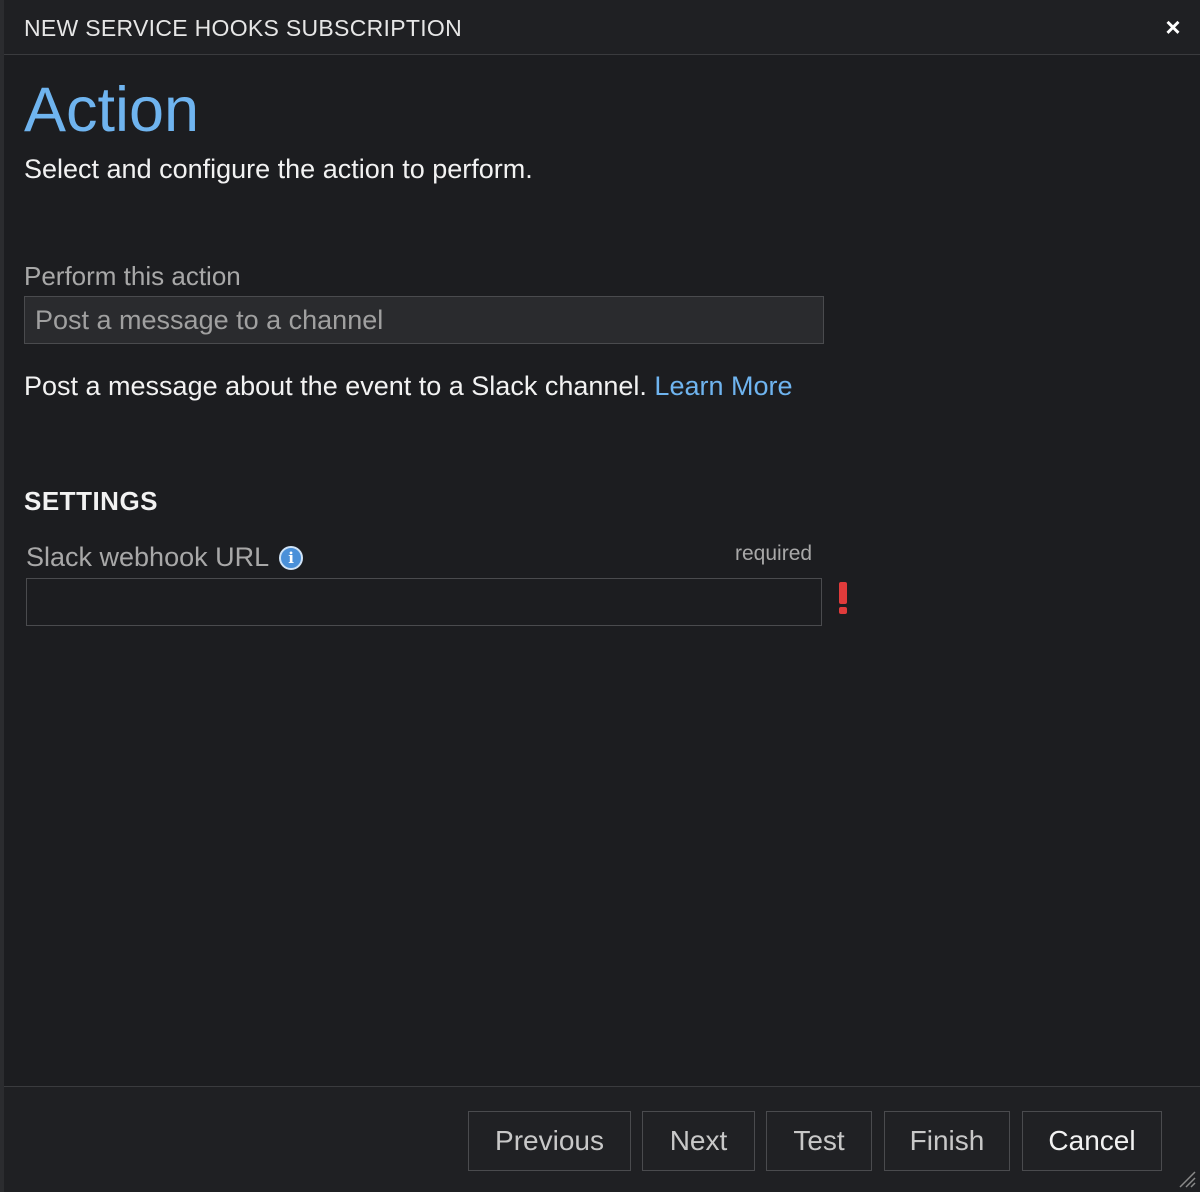 Image resolution: width=1200 pixels, height=1192 pixels. I want to click on action-select: Post a message to a channel, so click(424, 320).